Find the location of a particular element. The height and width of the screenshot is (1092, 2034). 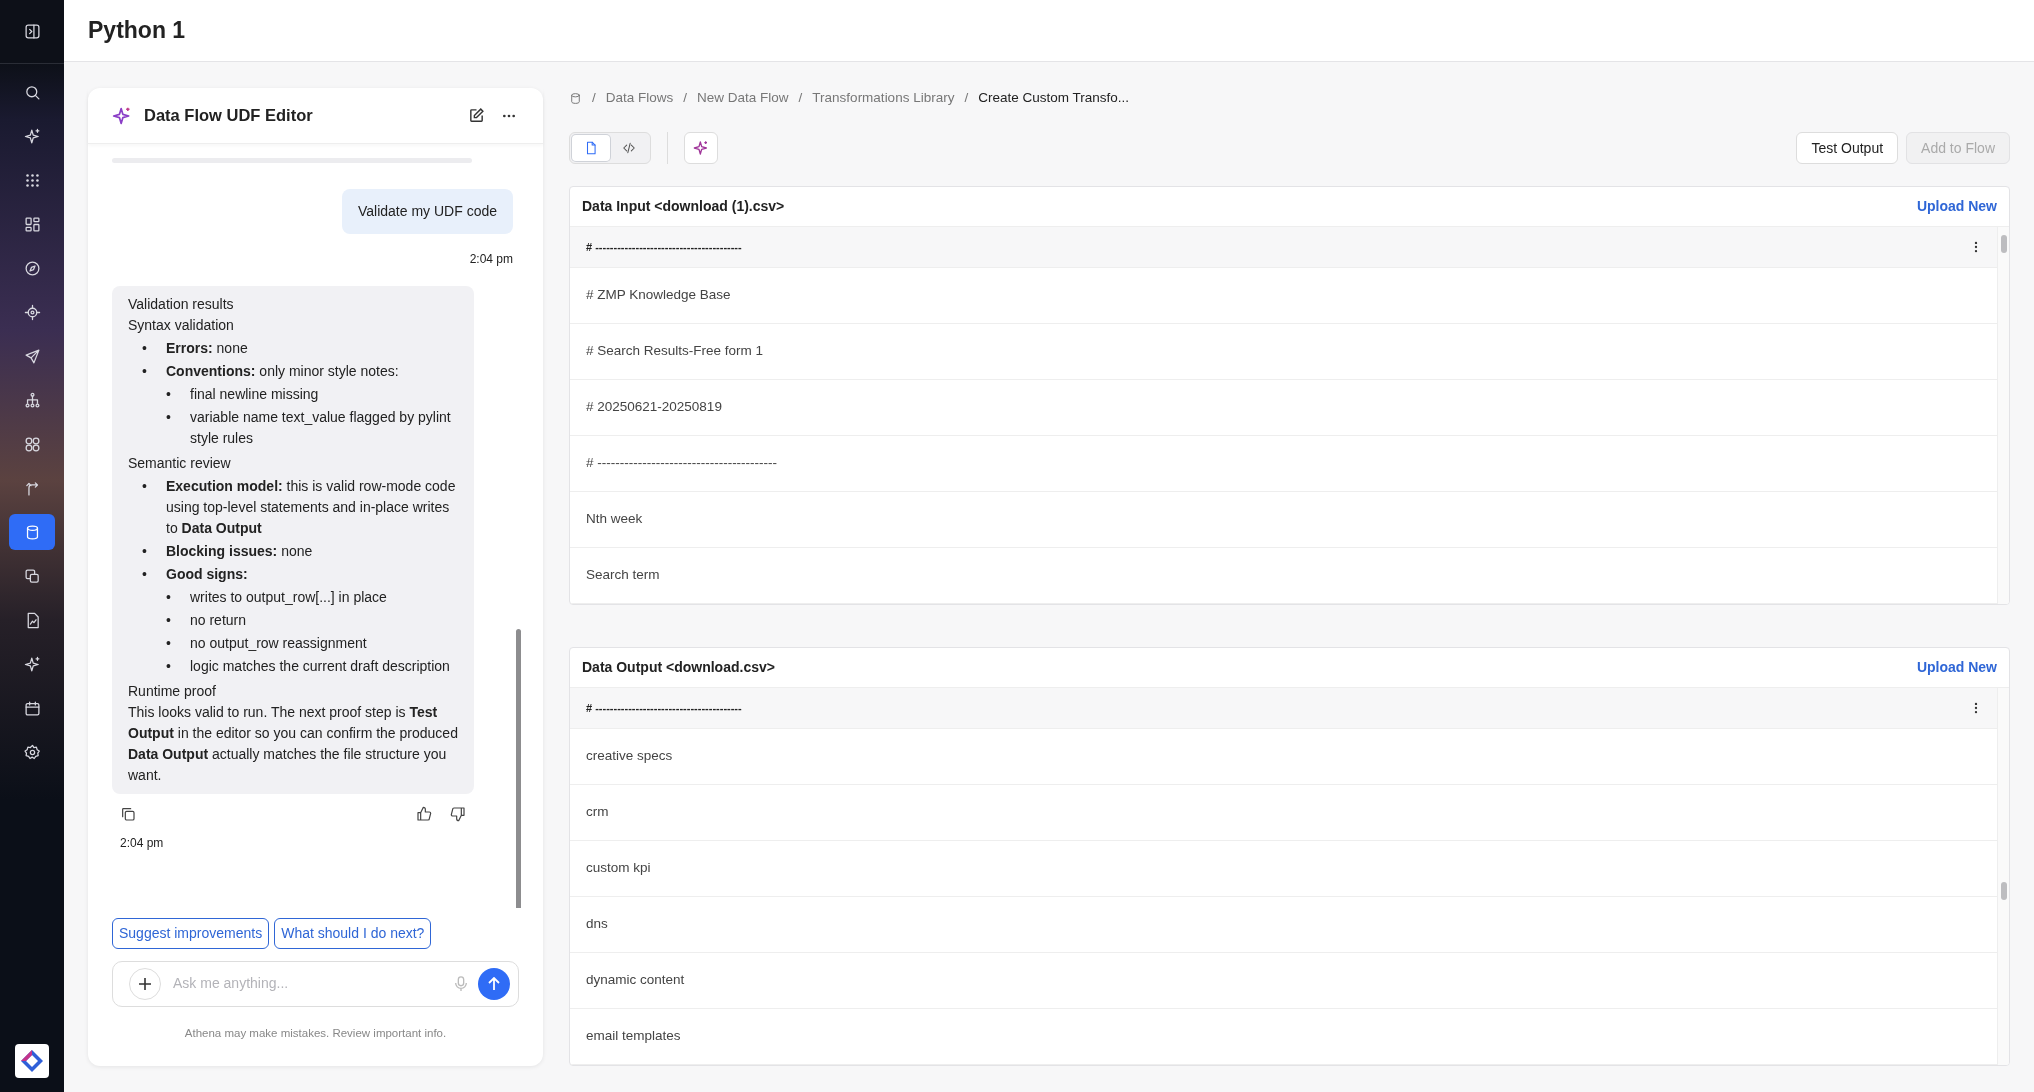

table-cell: Nth week is located at coordinates (1283, 520).